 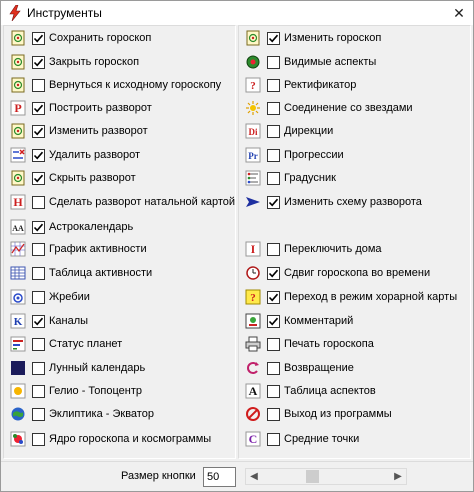 What do you see at coordinates (296, 321) in the screenshot?
I see `tool-row-comment: Комментарий` at bounding box center [296, 321].